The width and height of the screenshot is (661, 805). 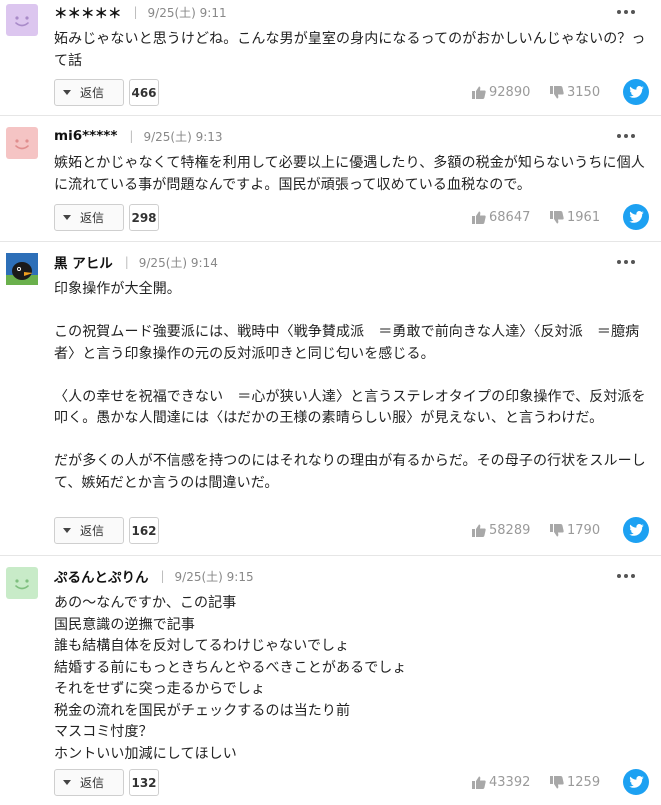 I want to click on comment-actions: 返信 132 43392 1259, so click(x=352, y=782).